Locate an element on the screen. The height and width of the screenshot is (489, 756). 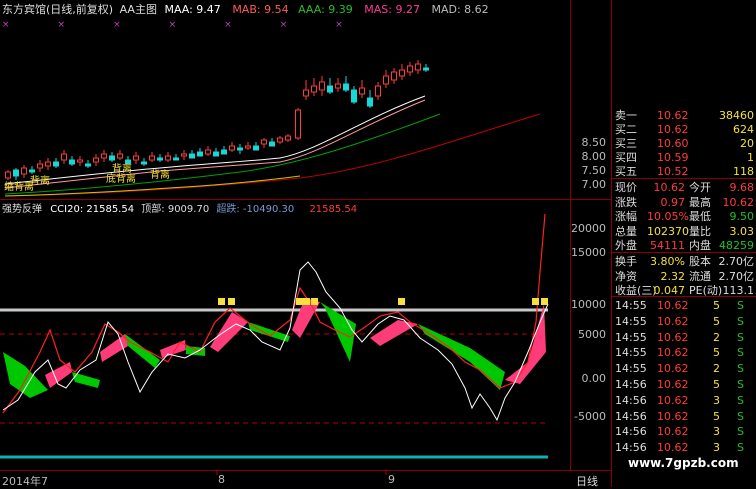
quote-stat-row: 涨跌 0.97 最高 10.62 is located at coordinates (684, 202).